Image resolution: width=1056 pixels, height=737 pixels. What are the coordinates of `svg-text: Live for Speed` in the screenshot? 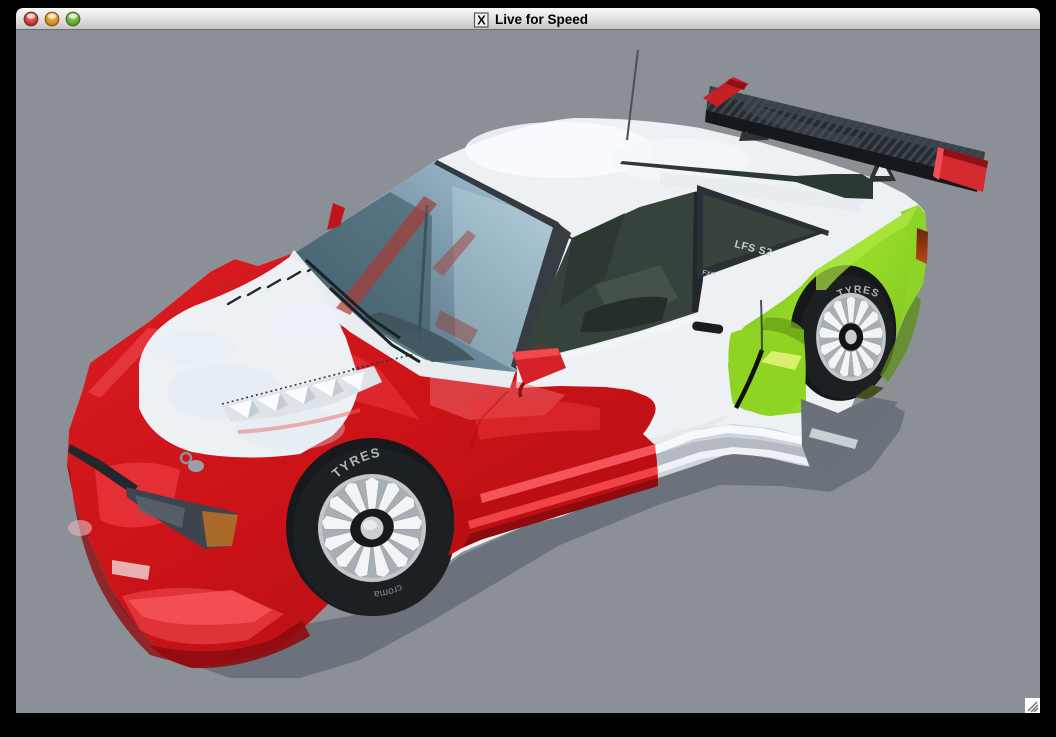 It's located at (541, 19).